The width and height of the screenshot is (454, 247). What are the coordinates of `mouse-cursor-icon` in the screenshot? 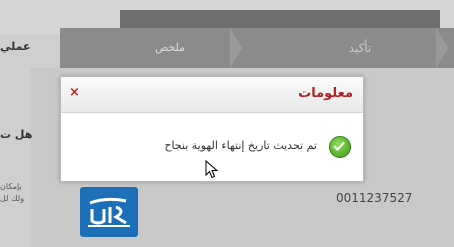 It's located at (212, 169).